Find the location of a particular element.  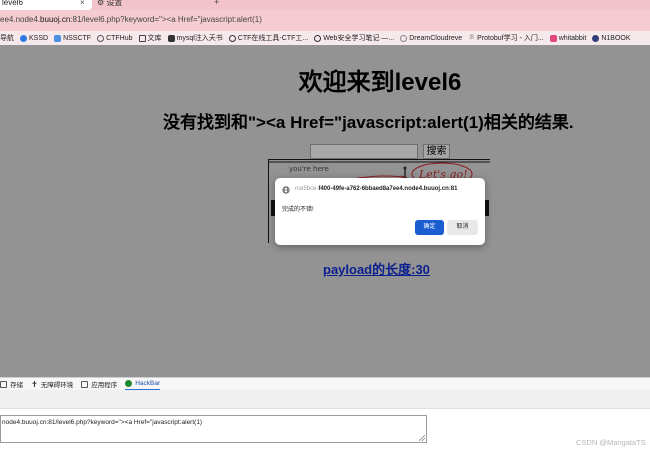

bookmark-ctfhub: CTFHub is located at coordinates (115, 38).